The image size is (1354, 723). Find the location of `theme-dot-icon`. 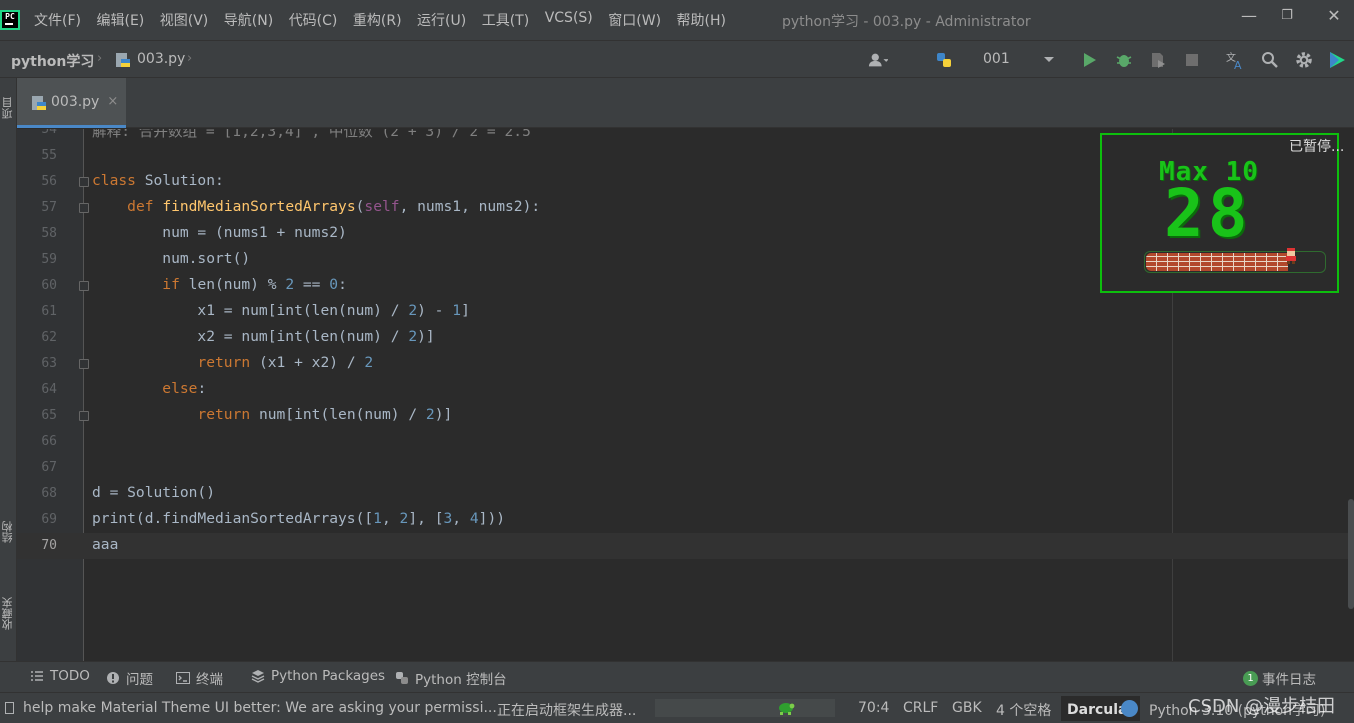

theme-dot-icon is located at coordinates (1129, 708).